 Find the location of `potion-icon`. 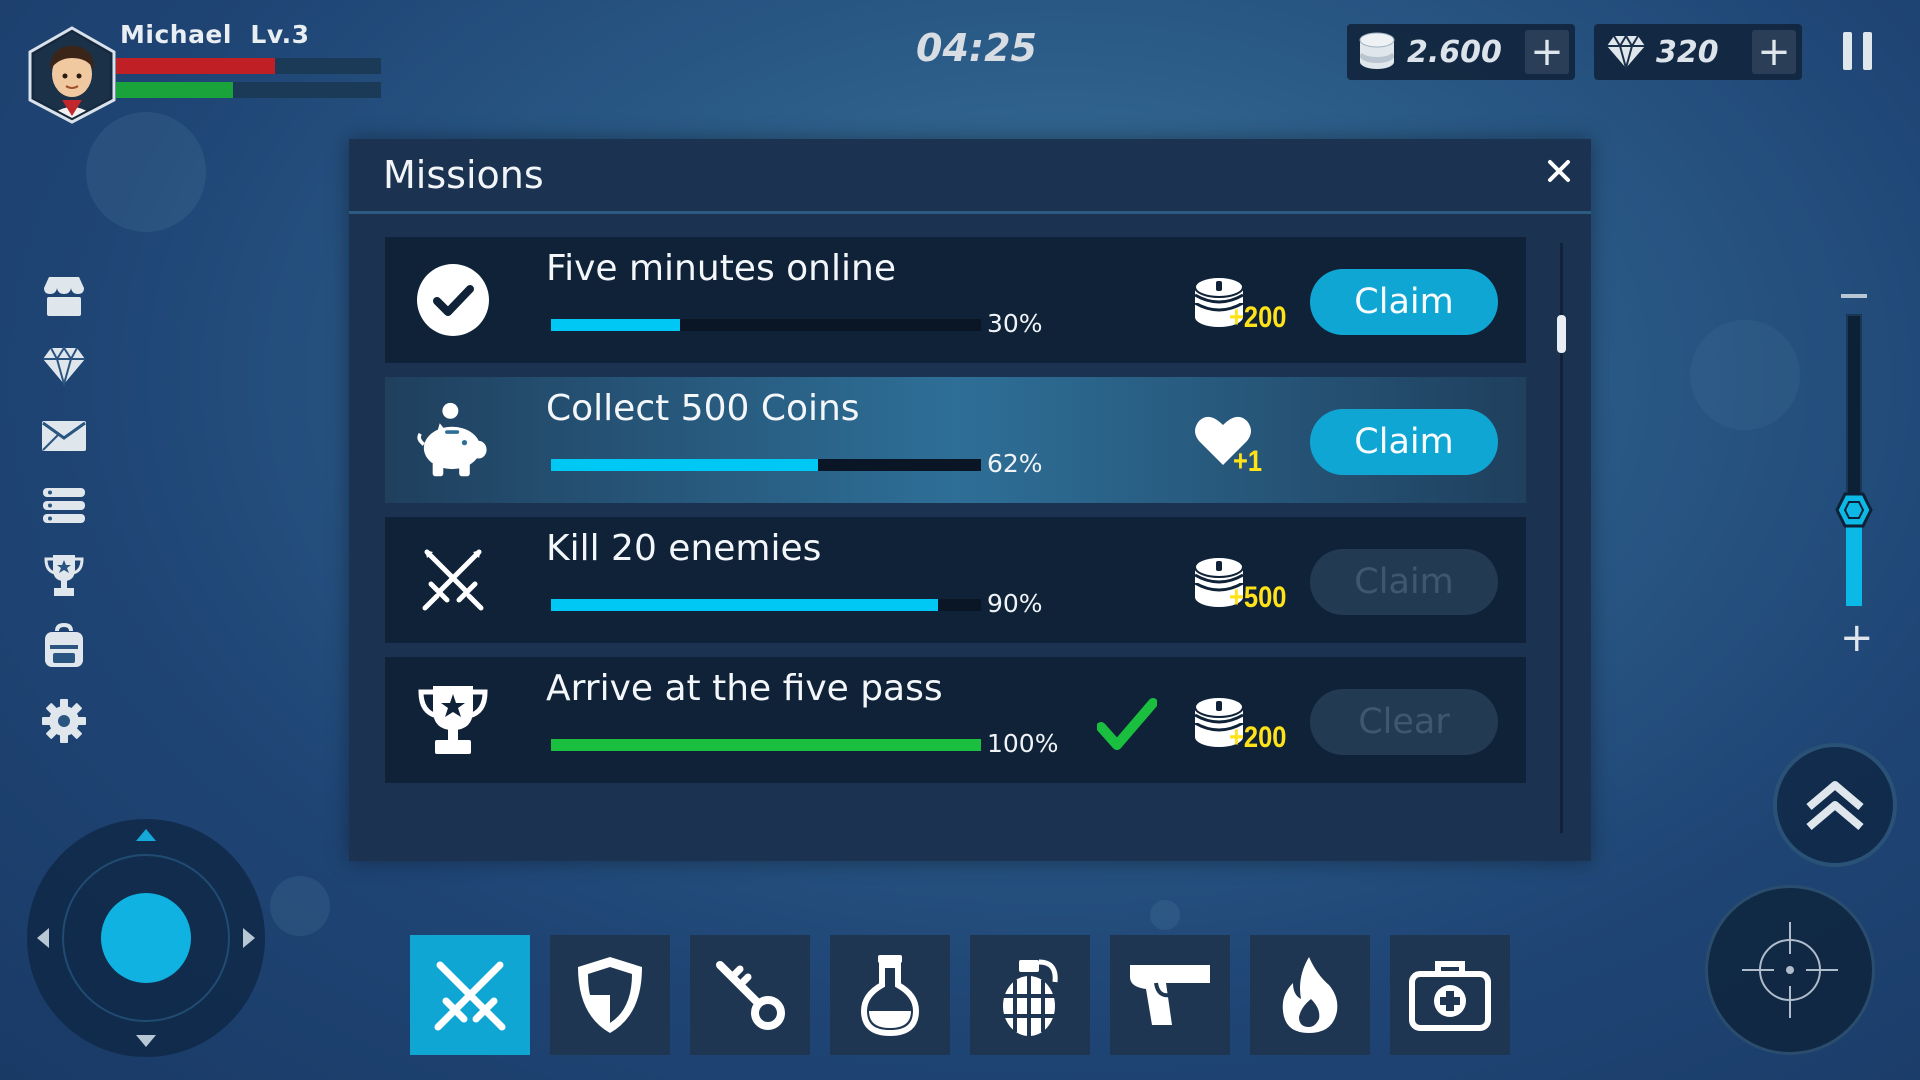

potion-icon is located at coordinates (890, 996).